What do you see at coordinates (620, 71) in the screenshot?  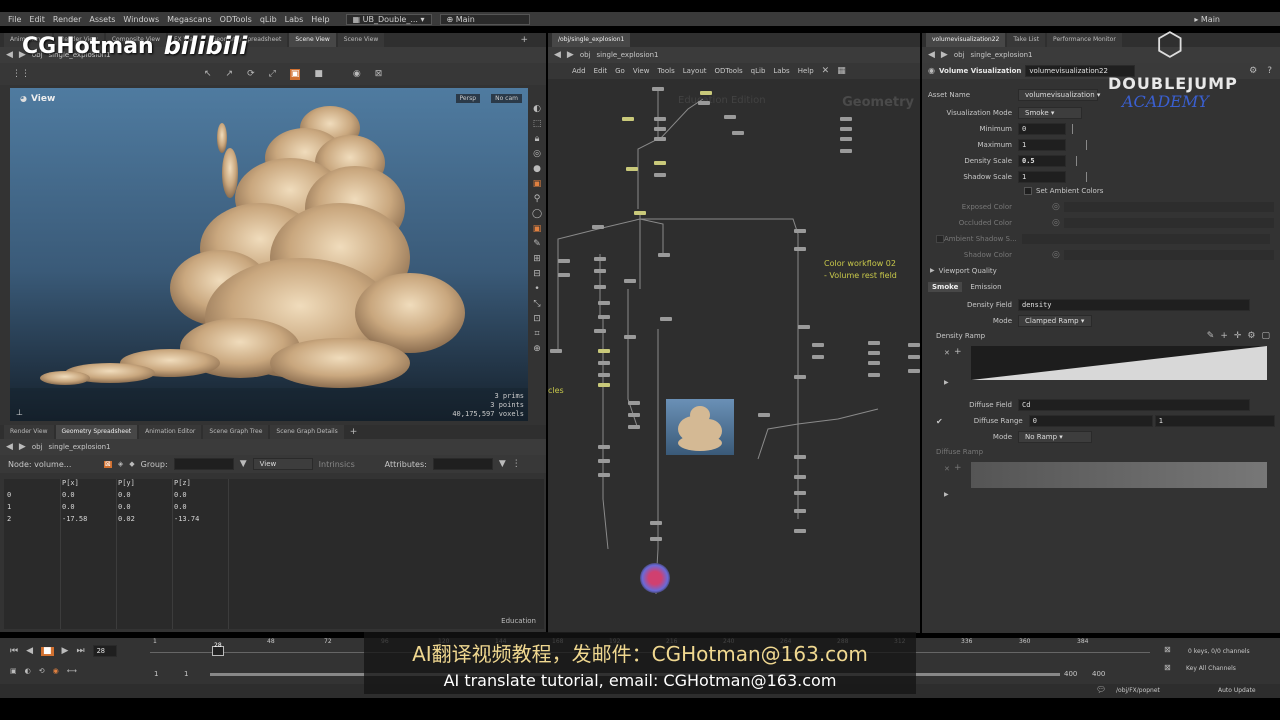 I see `net-menu-go: Go` at bounding box center [620, 71].